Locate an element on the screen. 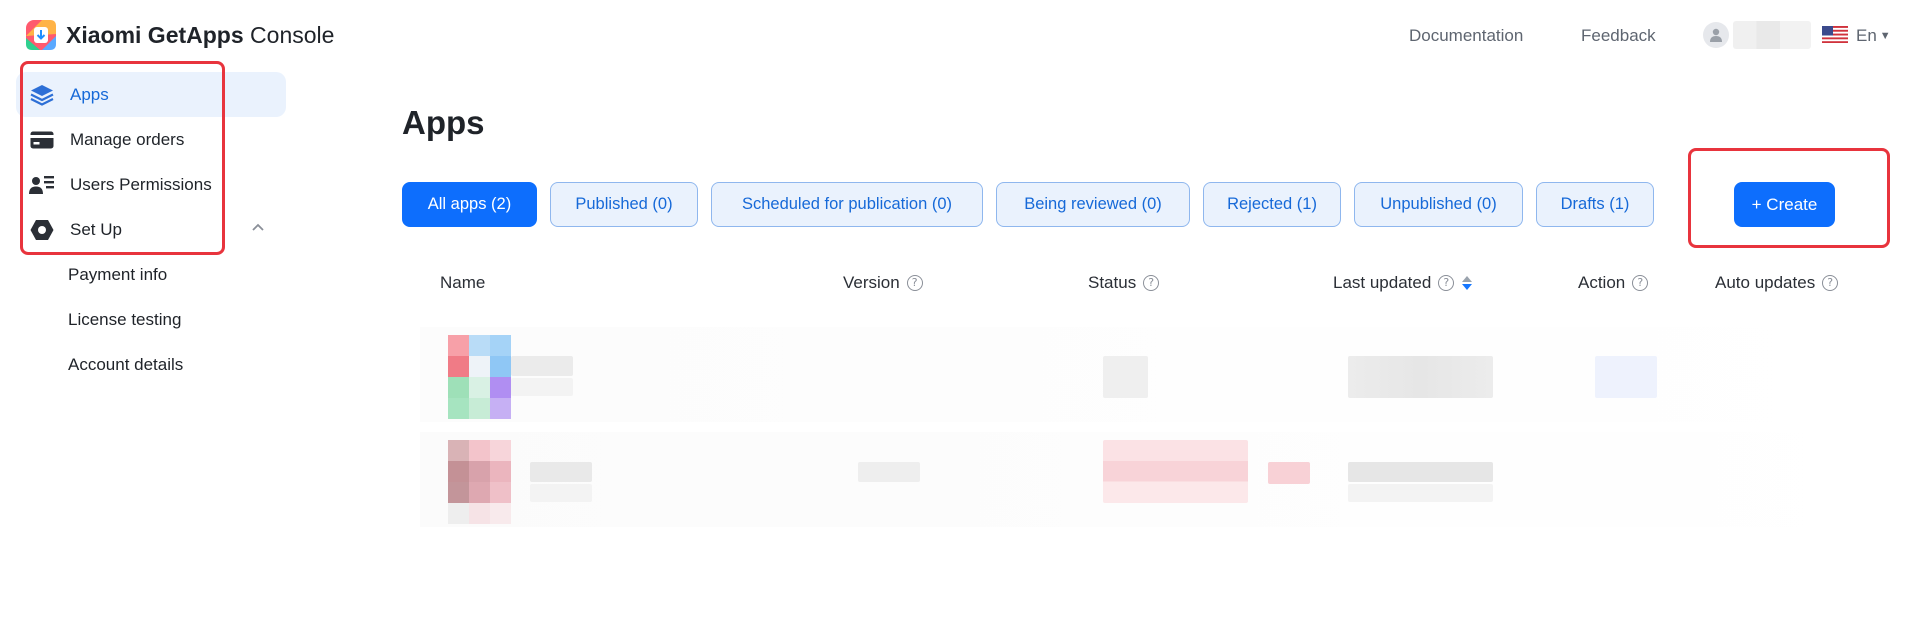  getapps-logo-icon is located at coordinates (41, 35).